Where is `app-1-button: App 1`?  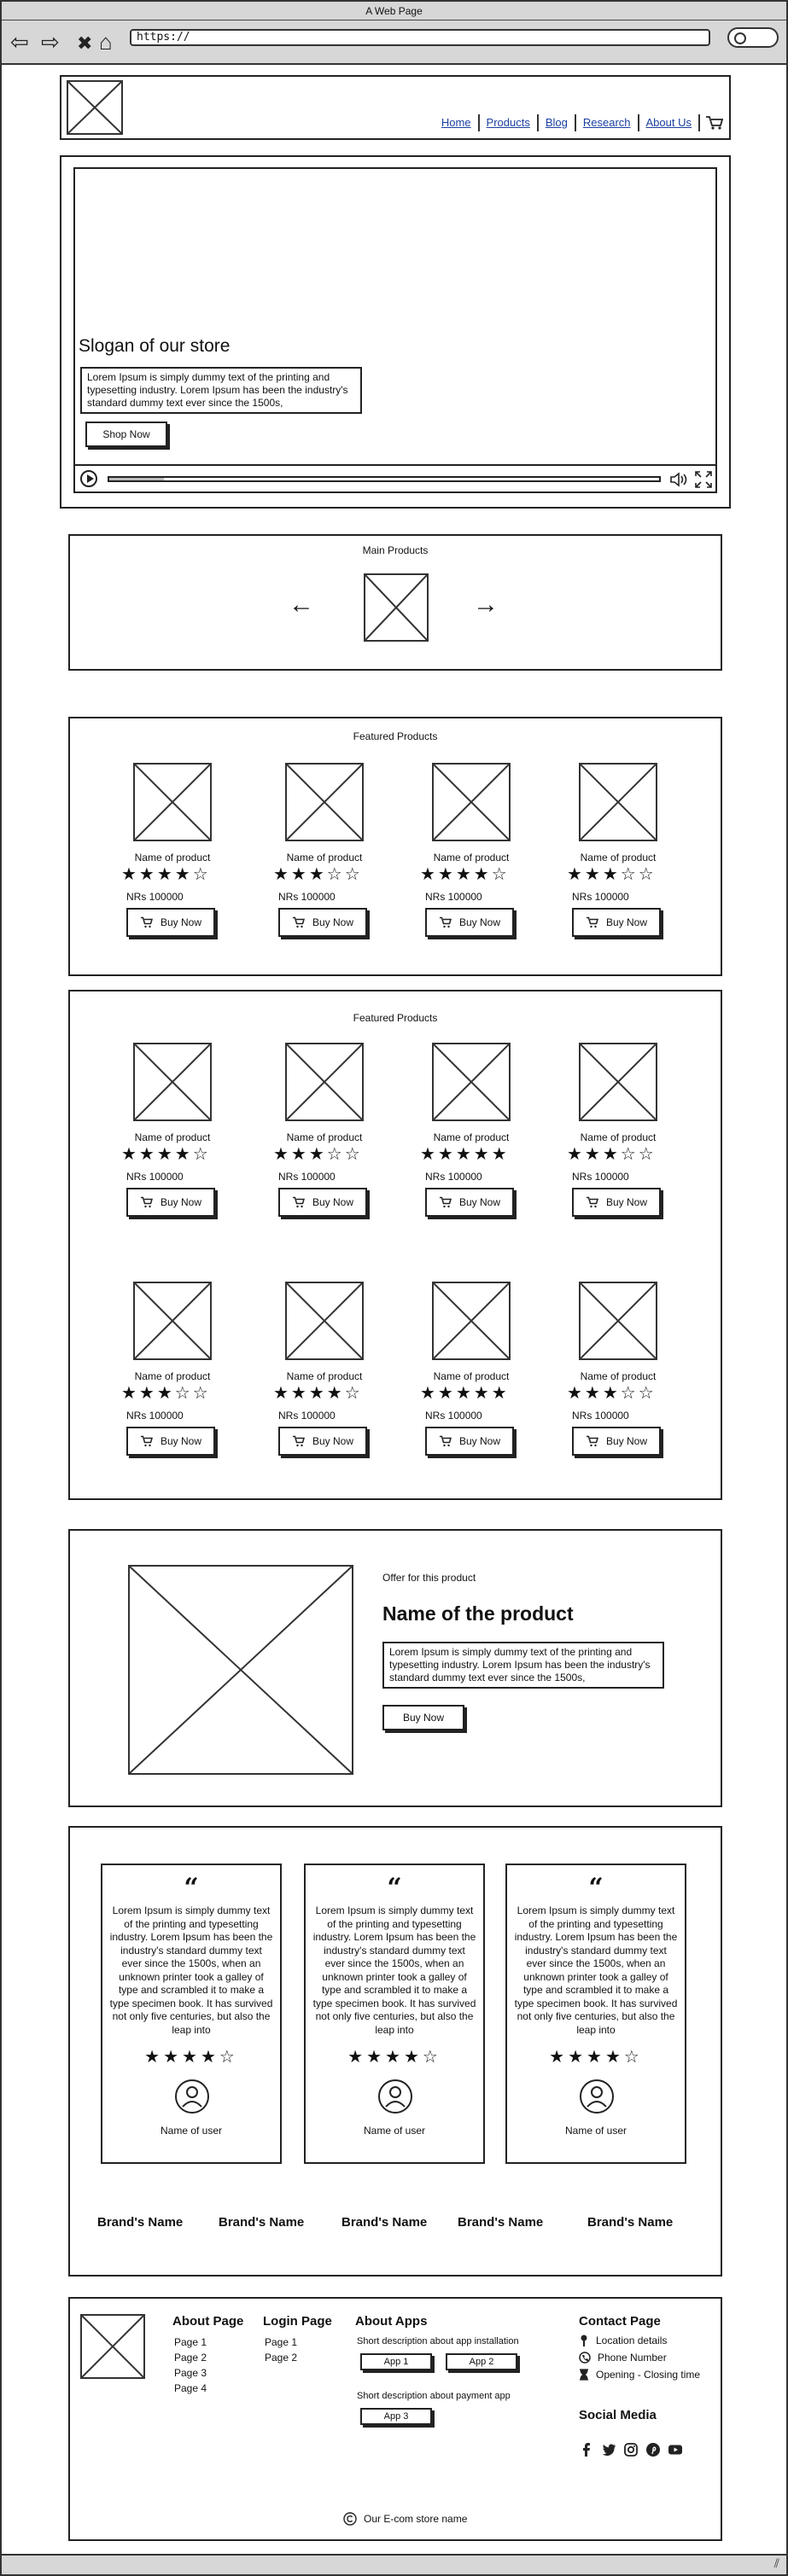
app-1-button: App 1 is located at coordinates (396, 2361).